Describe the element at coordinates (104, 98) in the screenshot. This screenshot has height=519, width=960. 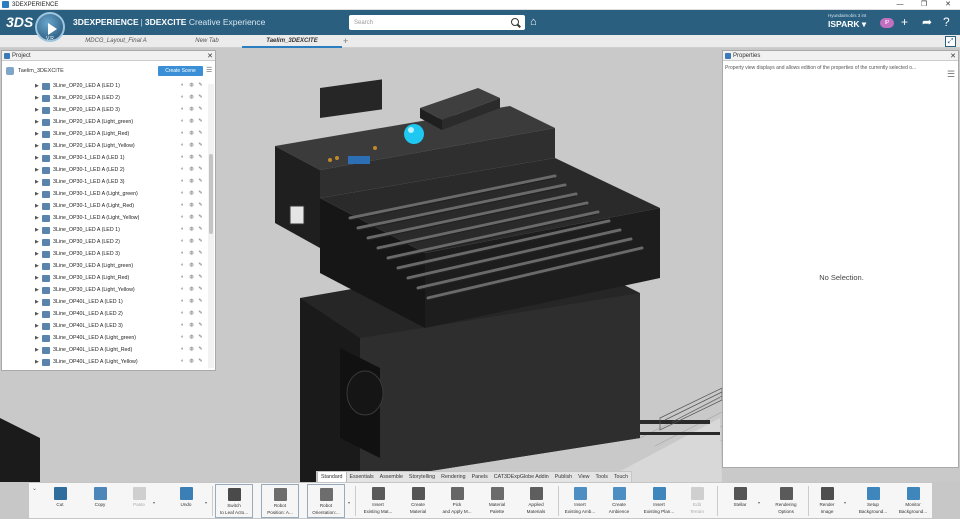
I see `tree-item: ▶ 3Line_OP20_LED A (LED 2) ◐ ◍ ✎` at that location.